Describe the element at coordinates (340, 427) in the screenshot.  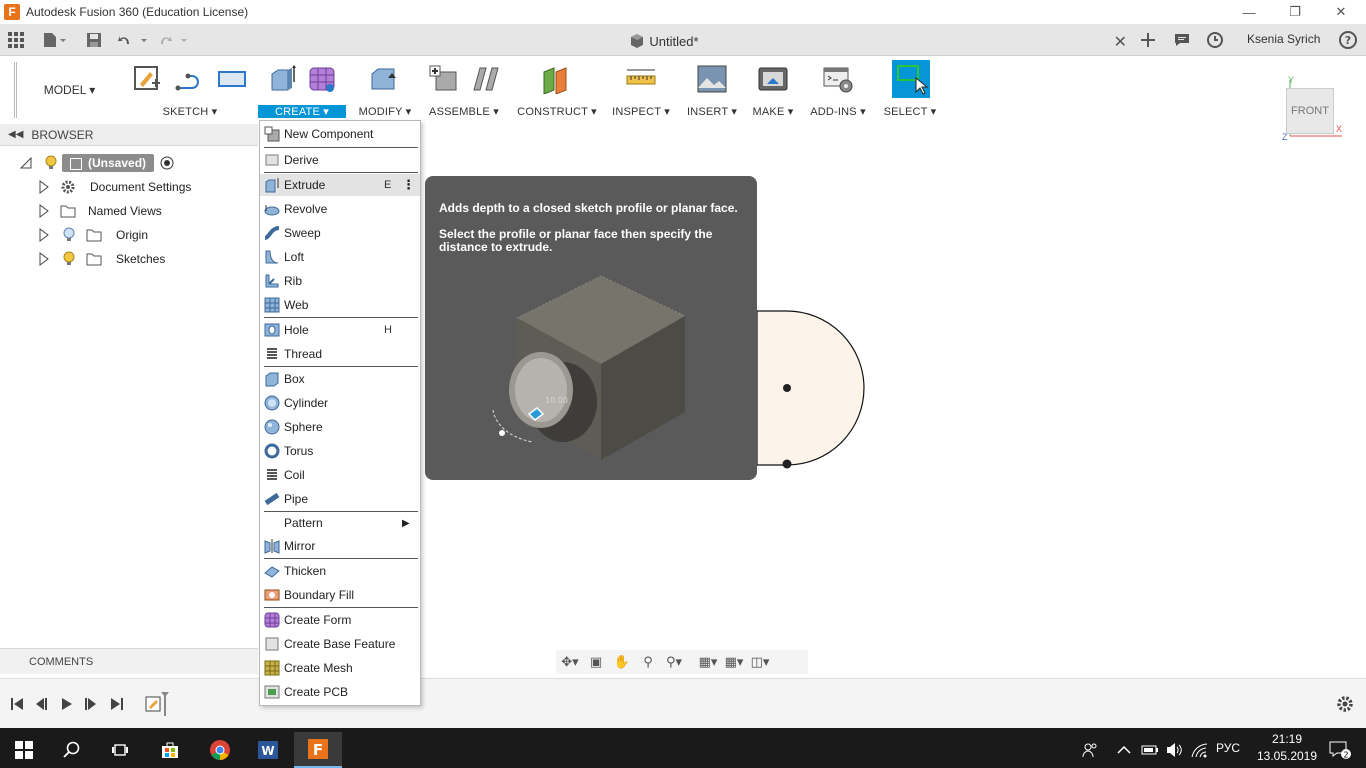
I see `menu-item-sphere: Sphere` at that location.